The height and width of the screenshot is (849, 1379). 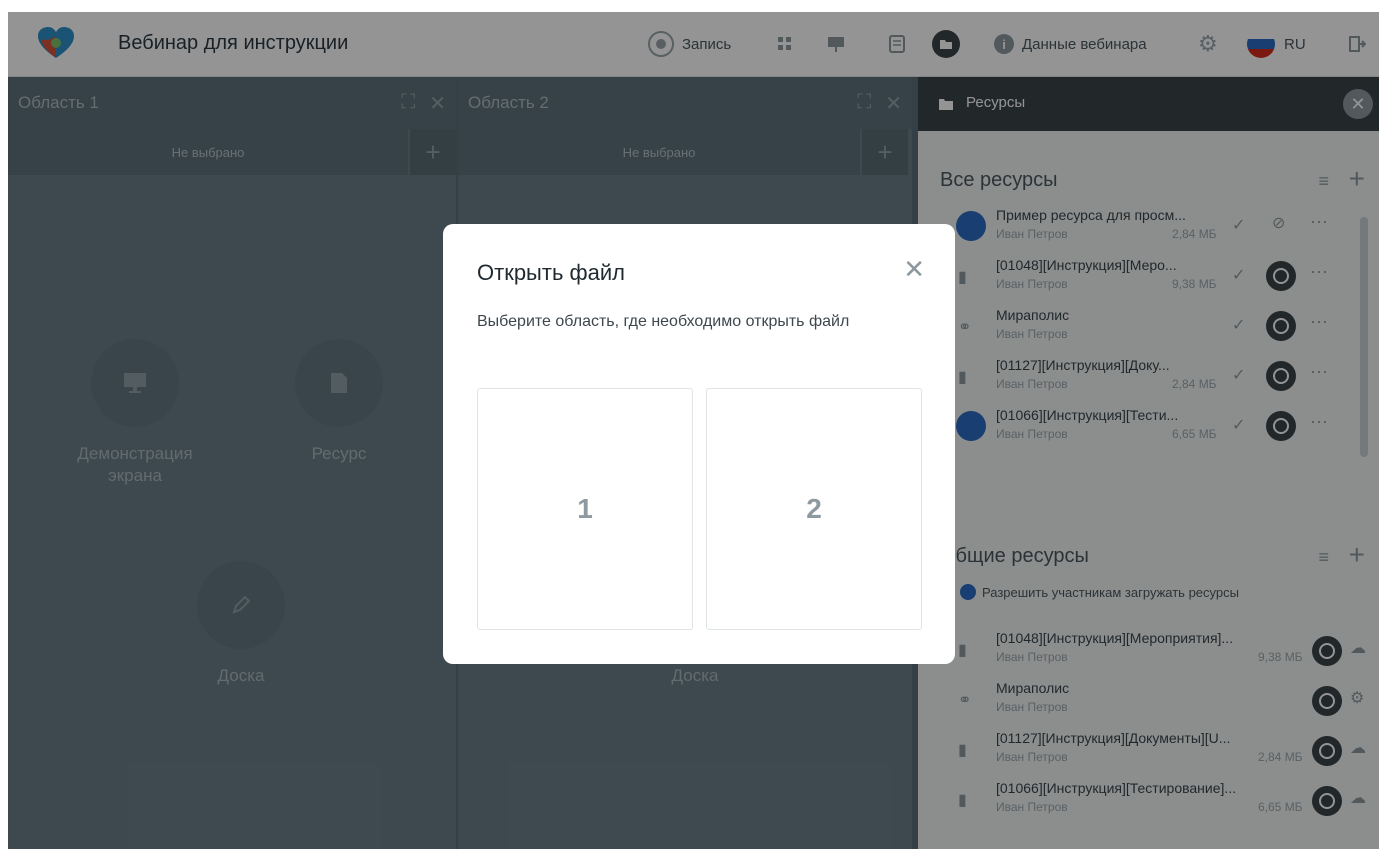 I want to click on dialog-title: Открыть файл, so click(x=551, y=272).